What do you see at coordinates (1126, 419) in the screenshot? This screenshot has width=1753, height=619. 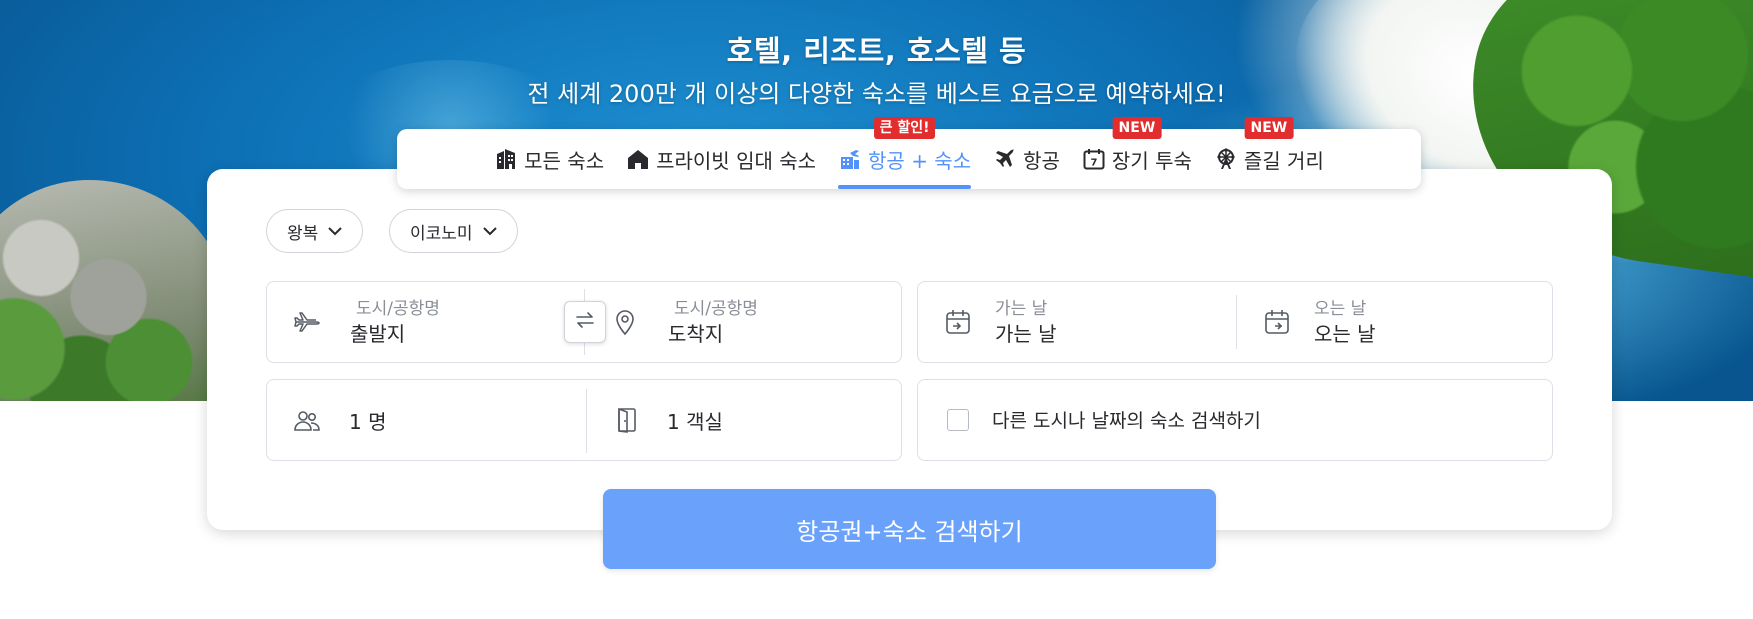 I see `other-city-label: 다른 도시나 날짜의 숙소 검색하기` at bounding box center [1126, 419].